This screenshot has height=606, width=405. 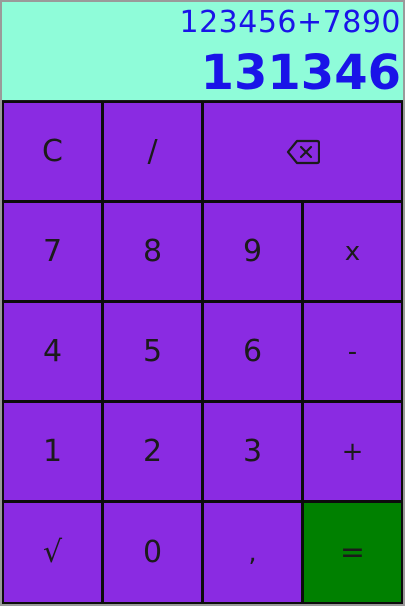 I want to click on minus-button: -, so click(x=352, y=351).